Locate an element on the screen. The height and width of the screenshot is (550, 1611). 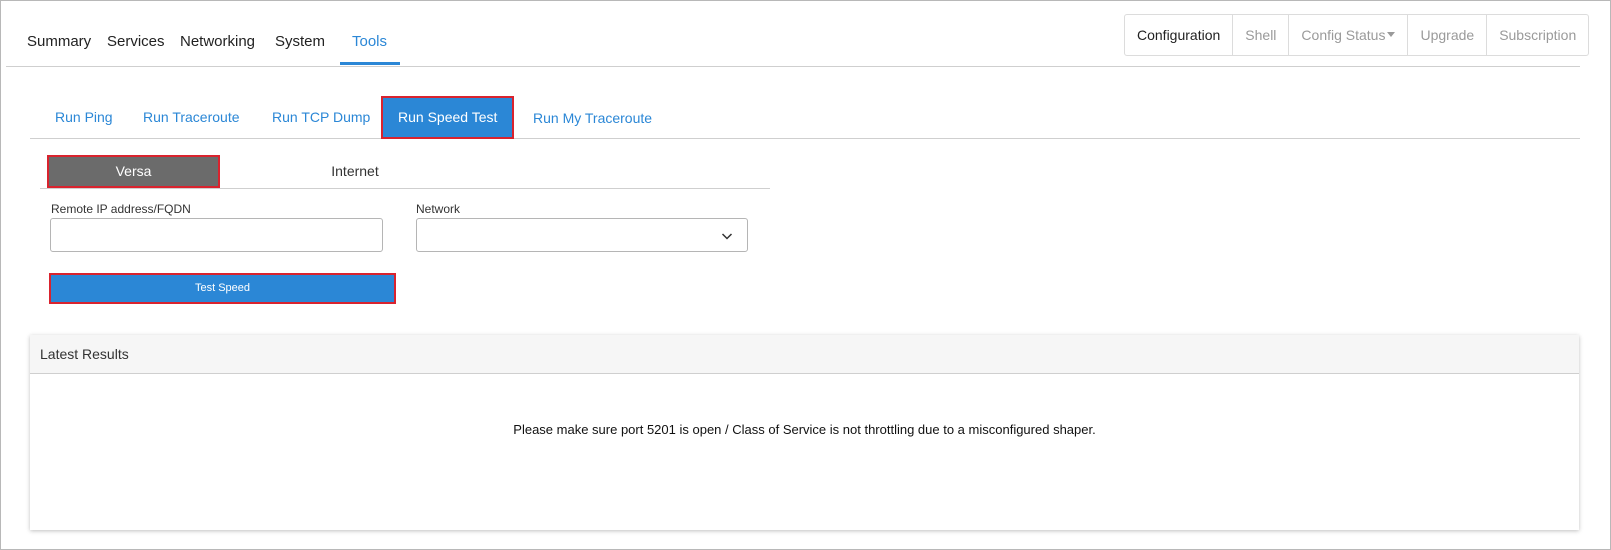
chevron-down-icon is located at coordinates (727, 236).